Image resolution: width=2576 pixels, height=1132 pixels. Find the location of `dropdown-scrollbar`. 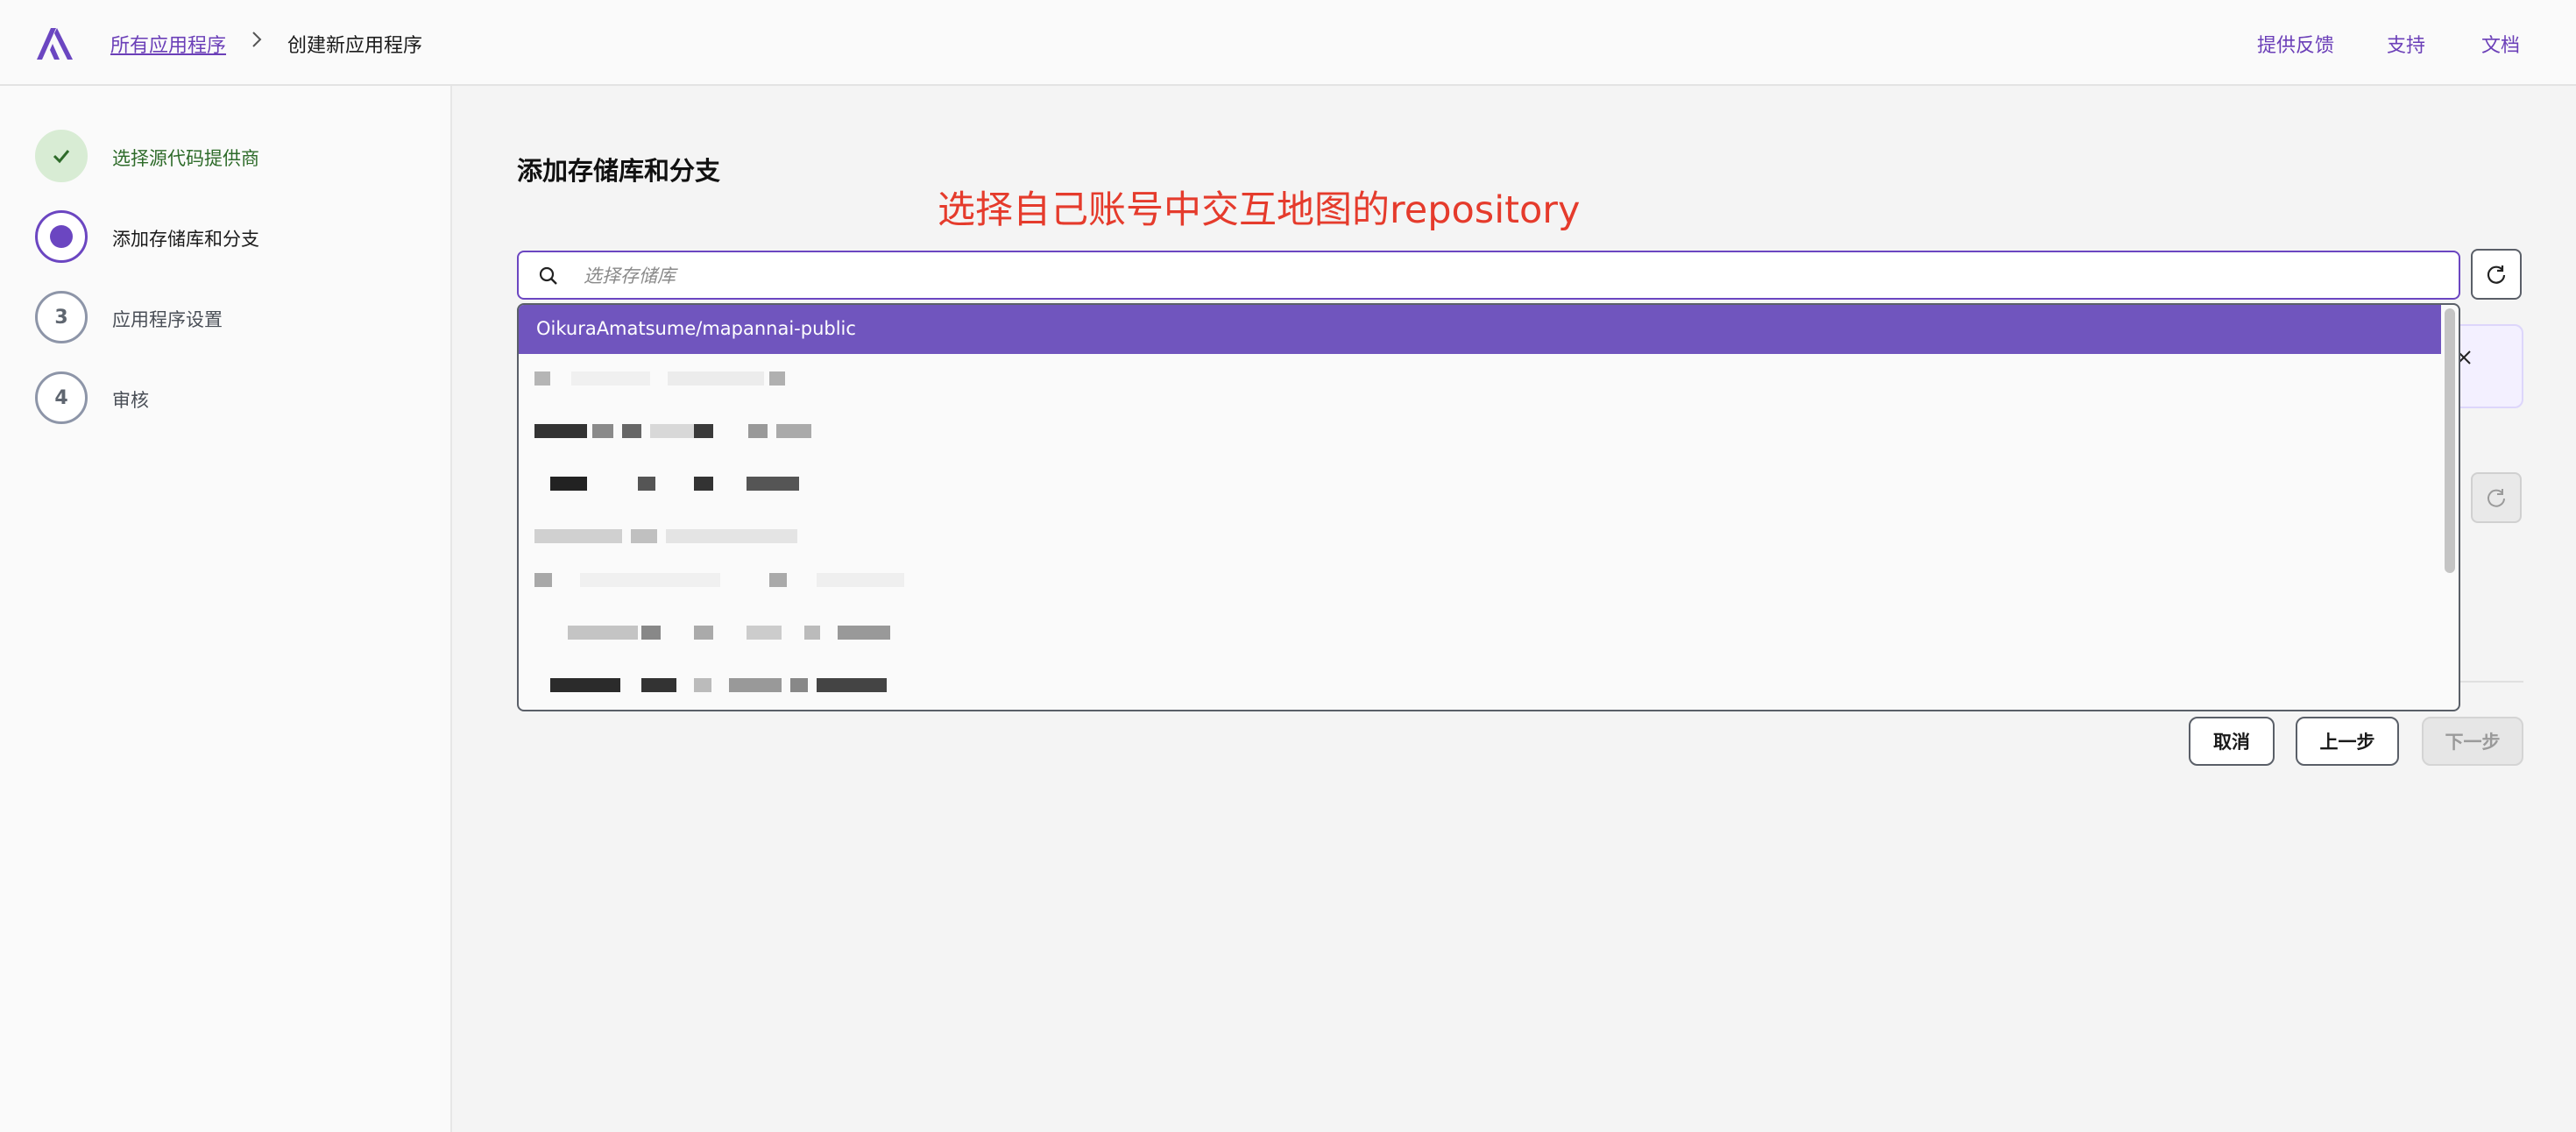

dropdown-scrollbar is located at coordinates (2450, 440).